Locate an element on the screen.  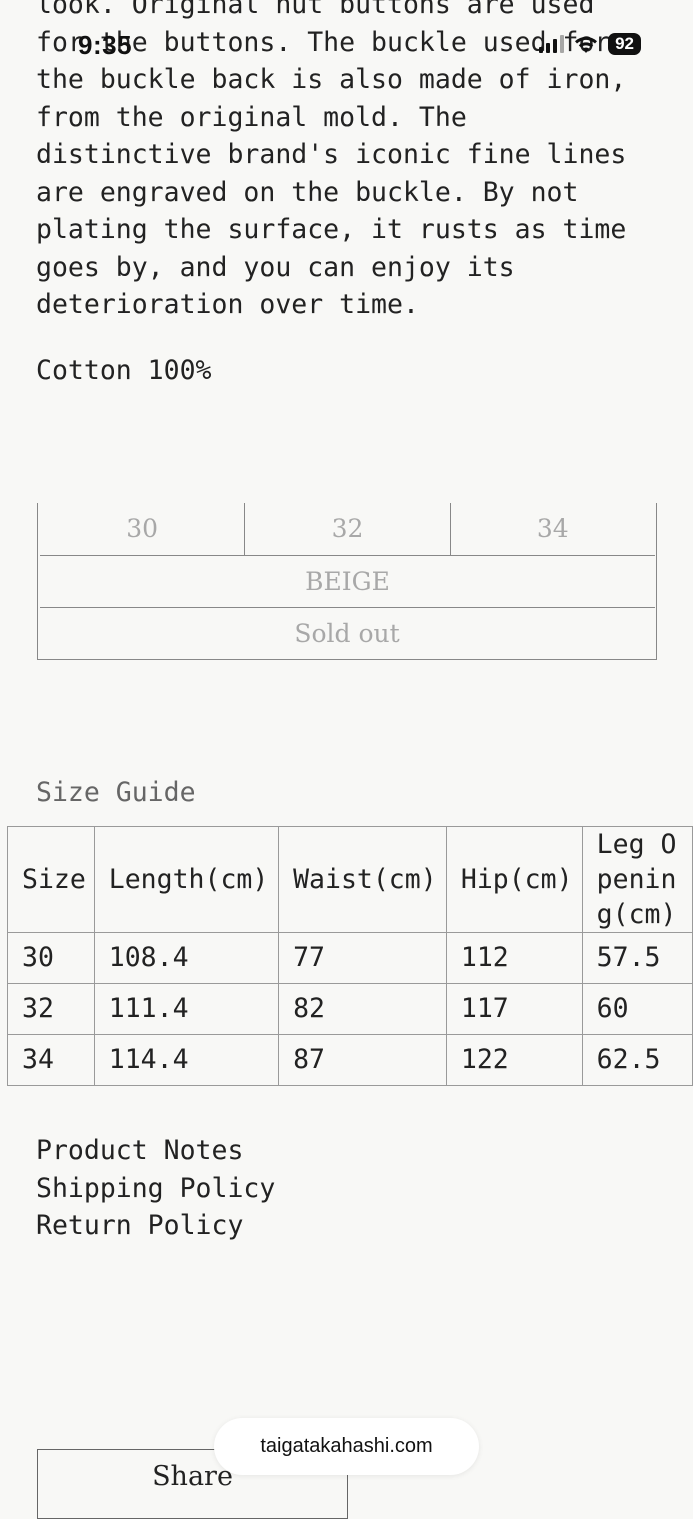
table-cell: 82 is located at coordinates (362, 1009).